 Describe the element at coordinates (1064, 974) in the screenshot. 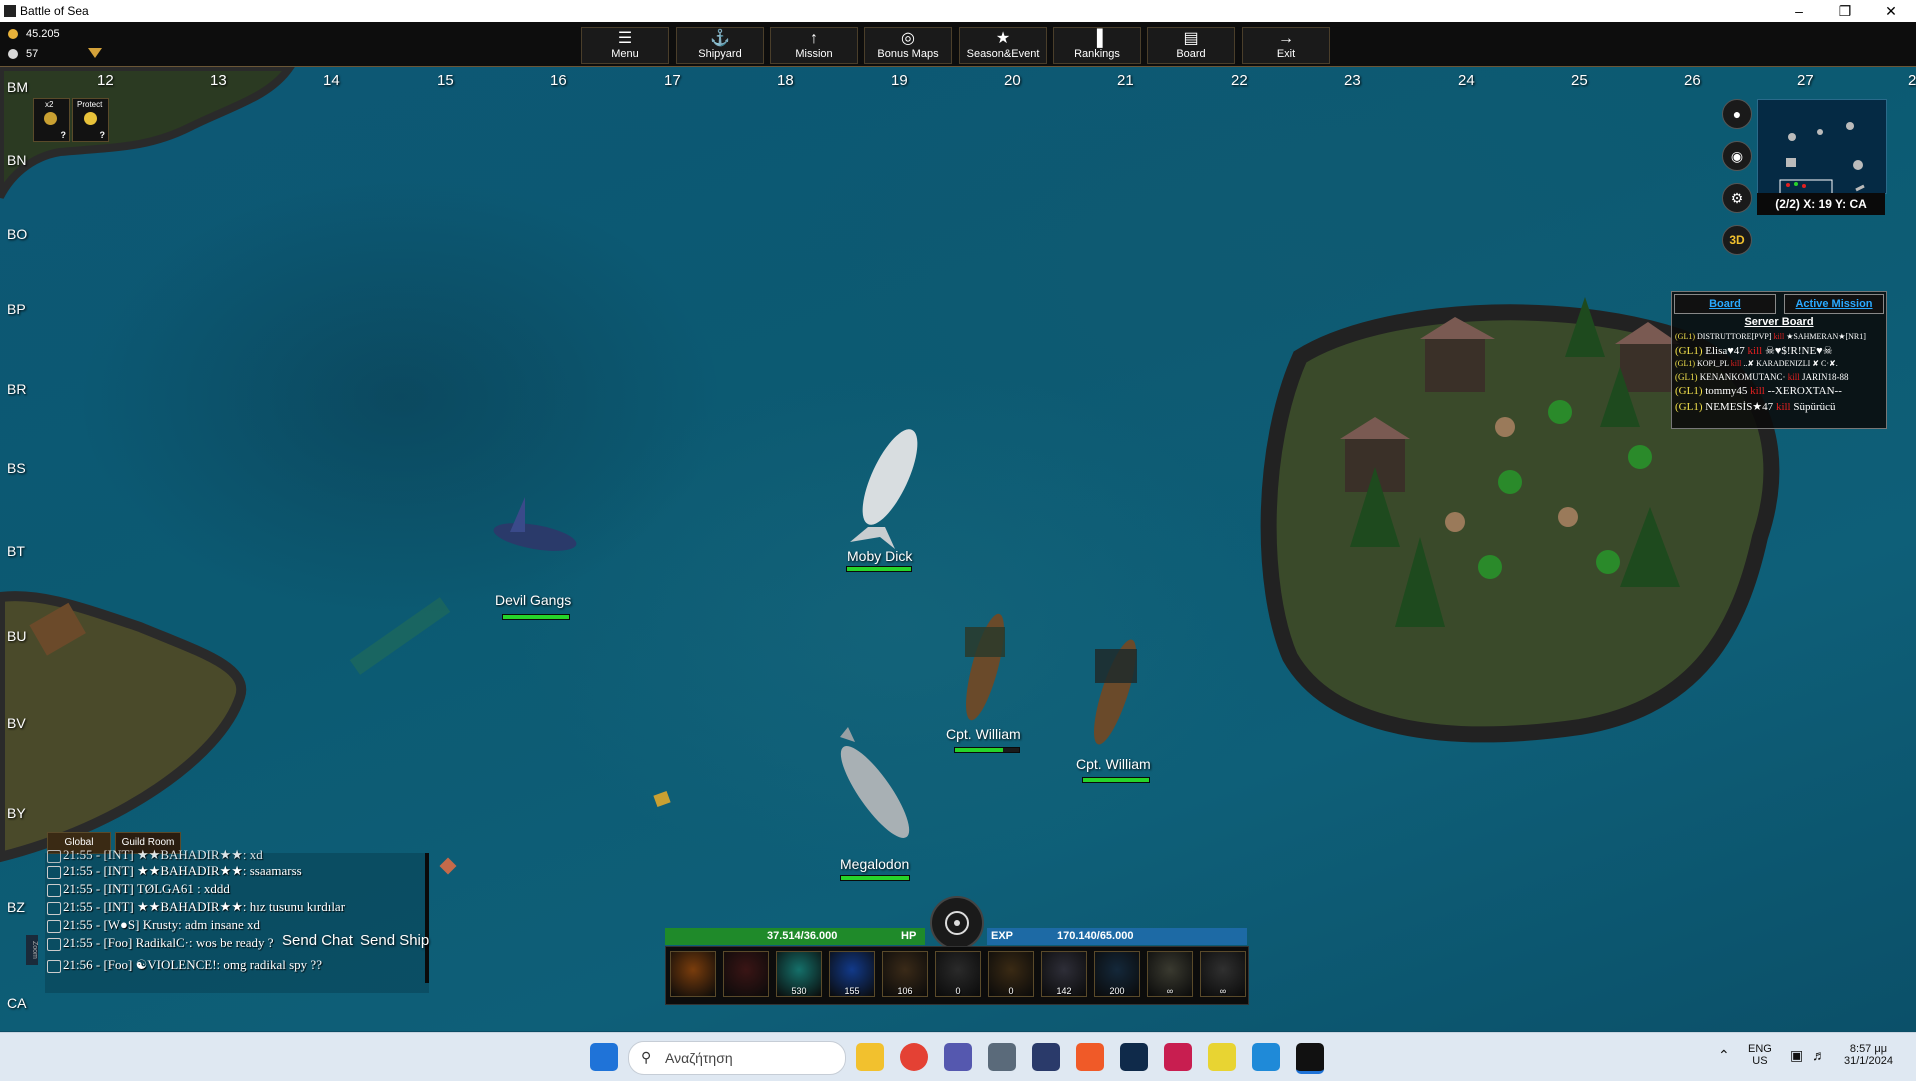

I see `stone-slot: 142` at that location.